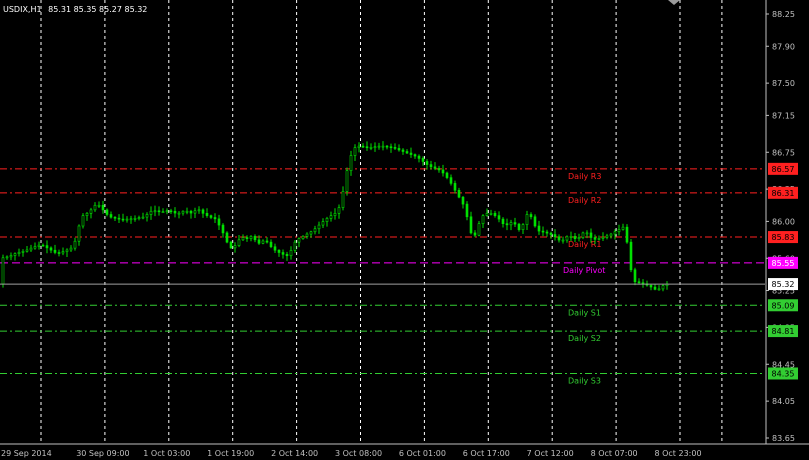  What do you see at coordinates (550, 453) in the screenshot?
I see `x-tick-label: 7 Oct 12:00` at bounding box center [550, 453].